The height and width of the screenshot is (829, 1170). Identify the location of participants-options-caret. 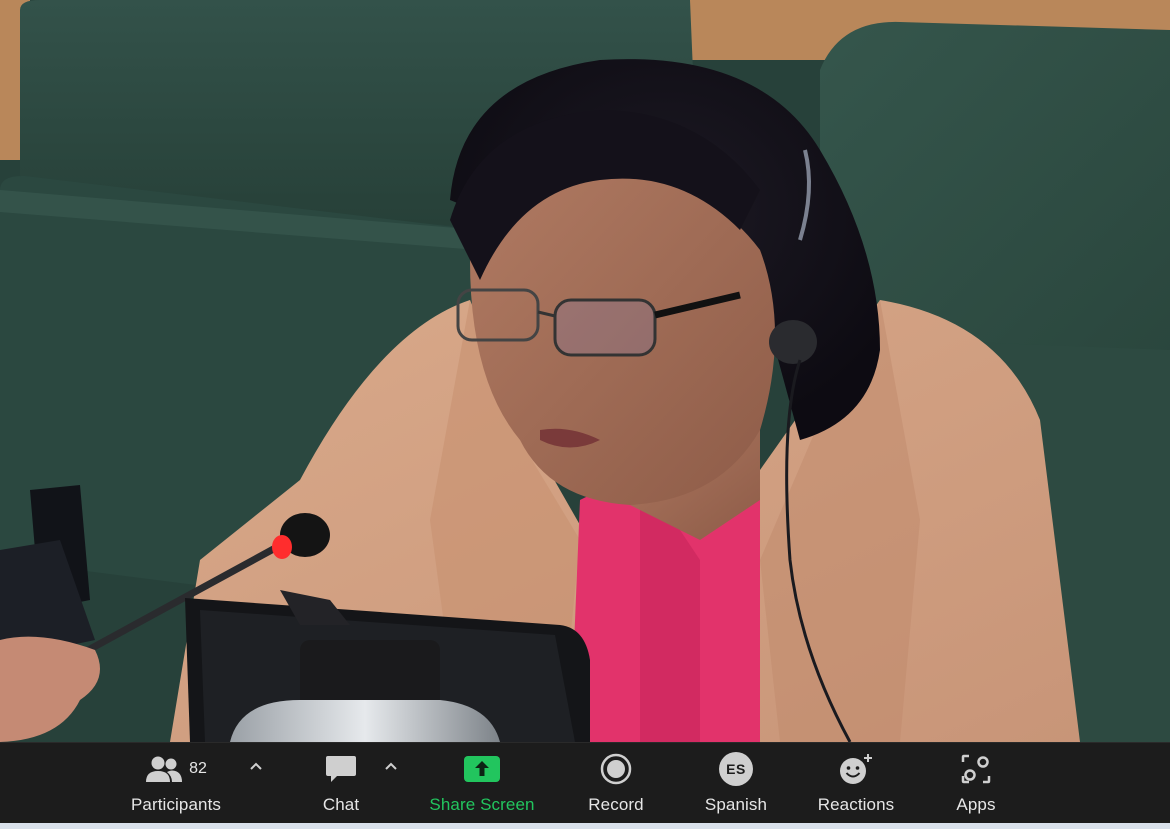
(256, 766).